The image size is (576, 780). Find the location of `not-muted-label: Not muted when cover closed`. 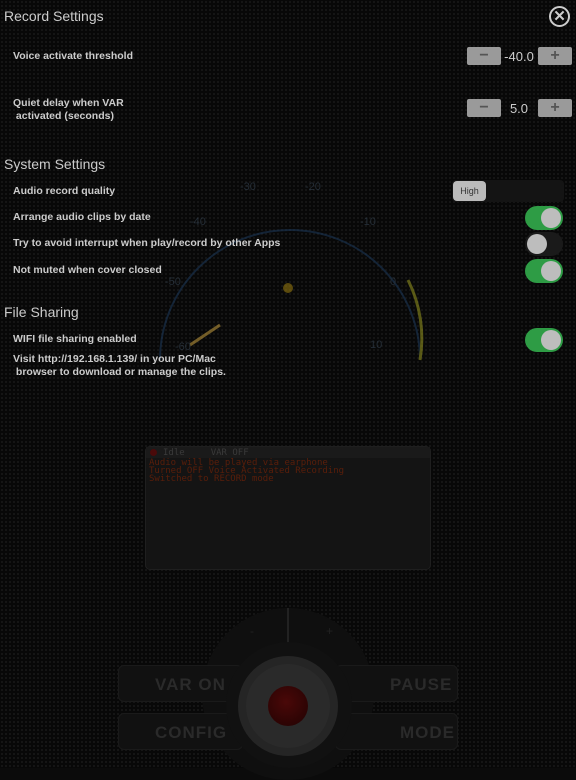

not-muted-label: Not muted when cover closed is located at coordinates (87, 270).